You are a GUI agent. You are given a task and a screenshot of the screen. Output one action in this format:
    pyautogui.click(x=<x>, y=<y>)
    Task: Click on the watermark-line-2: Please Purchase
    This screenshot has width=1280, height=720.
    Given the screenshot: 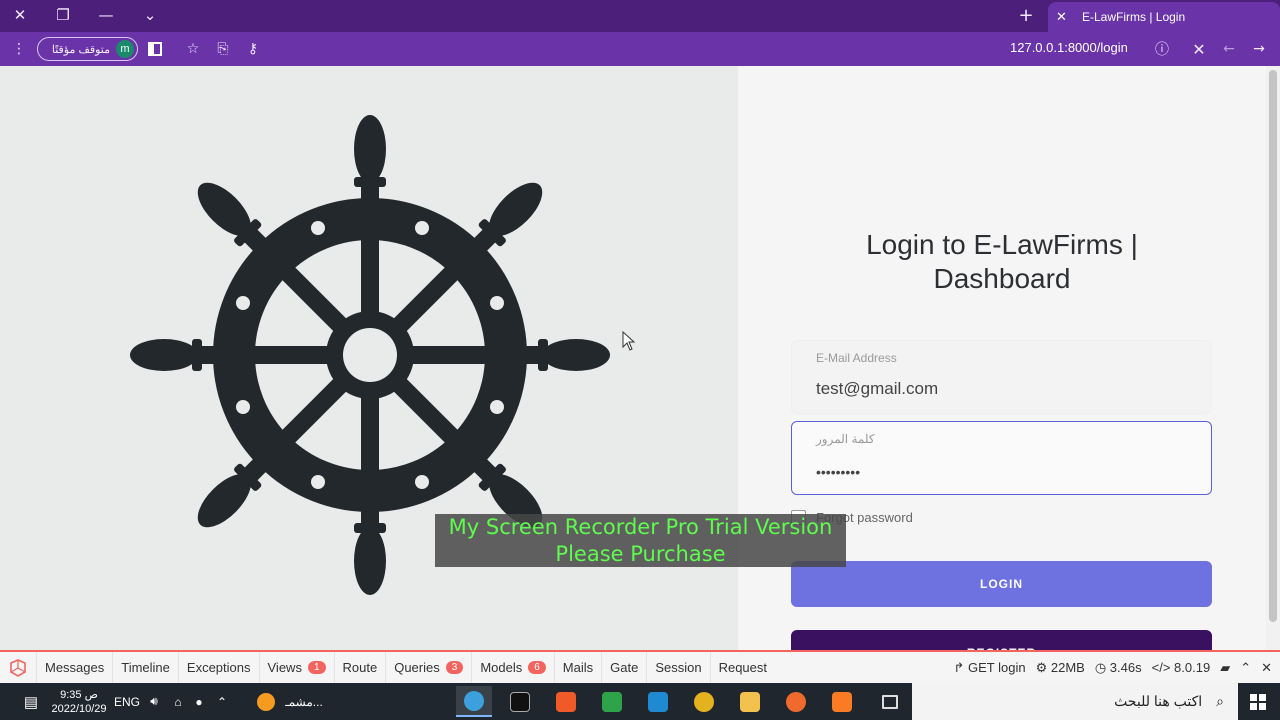 What is the action you would take?
    pyautogui.click(x=640, y=554)
    